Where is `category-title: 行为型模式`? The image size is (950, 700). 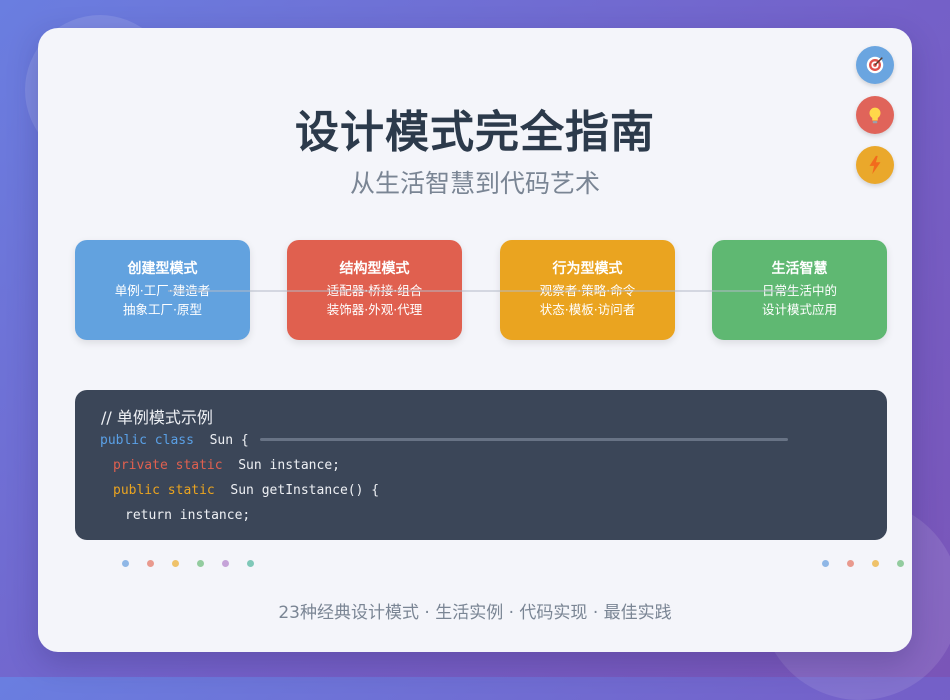 category-title: 行为型模式 is located at coordinates (587, 269).